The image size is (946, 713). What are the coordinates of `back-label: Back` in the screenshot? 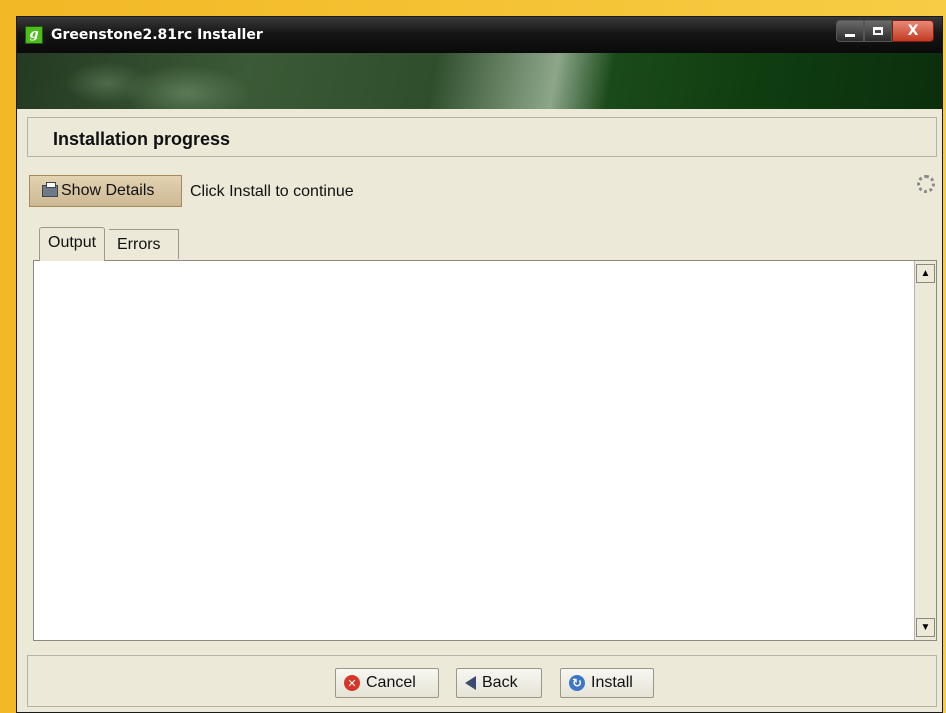 It's located at (500, 682).